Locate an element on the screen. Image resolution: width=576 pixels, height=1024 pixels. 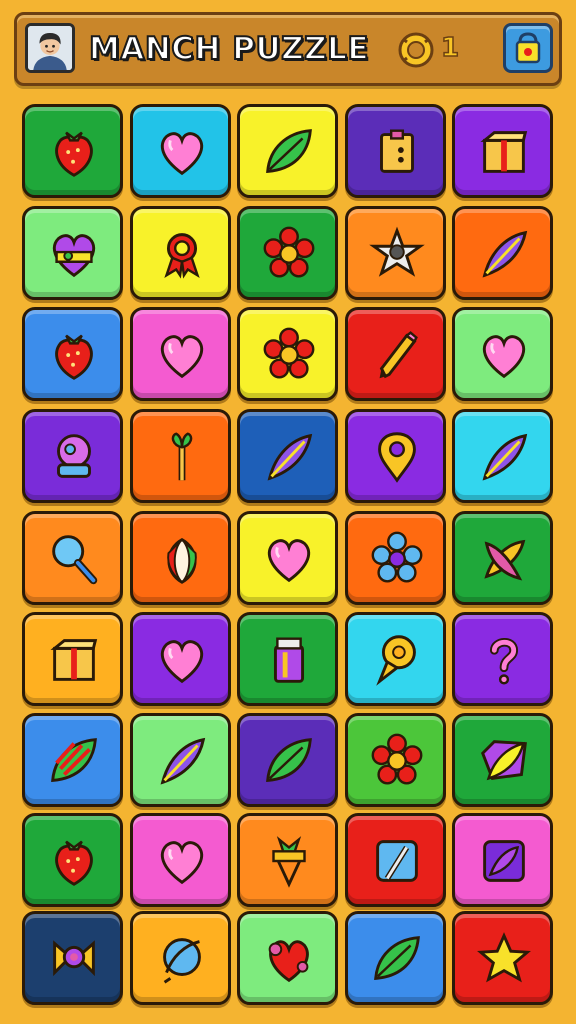
tile-striped-leaf is located at coordinates (72, 760).